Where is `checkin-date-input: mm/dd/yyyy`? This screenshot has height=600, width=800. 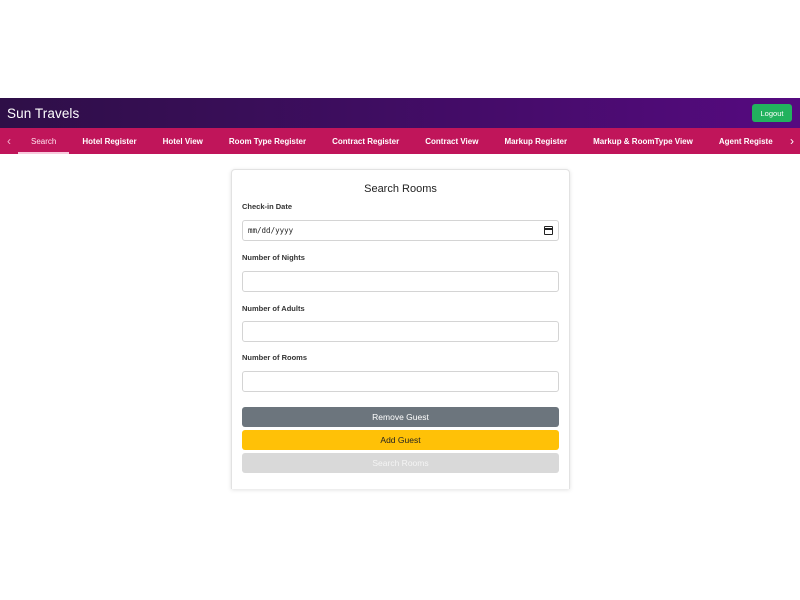 checkin-date-input: mm/dd/yyyy is located at coordinates (400, 230).